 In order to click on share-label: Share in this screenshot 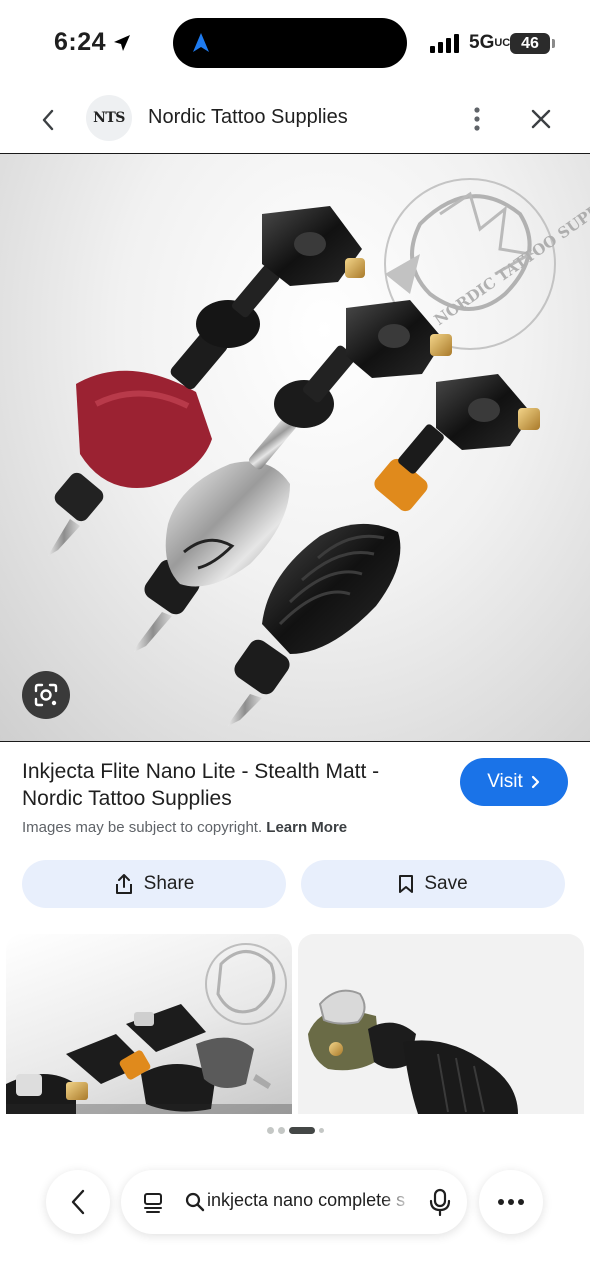, I will do `click(169, 883)`.